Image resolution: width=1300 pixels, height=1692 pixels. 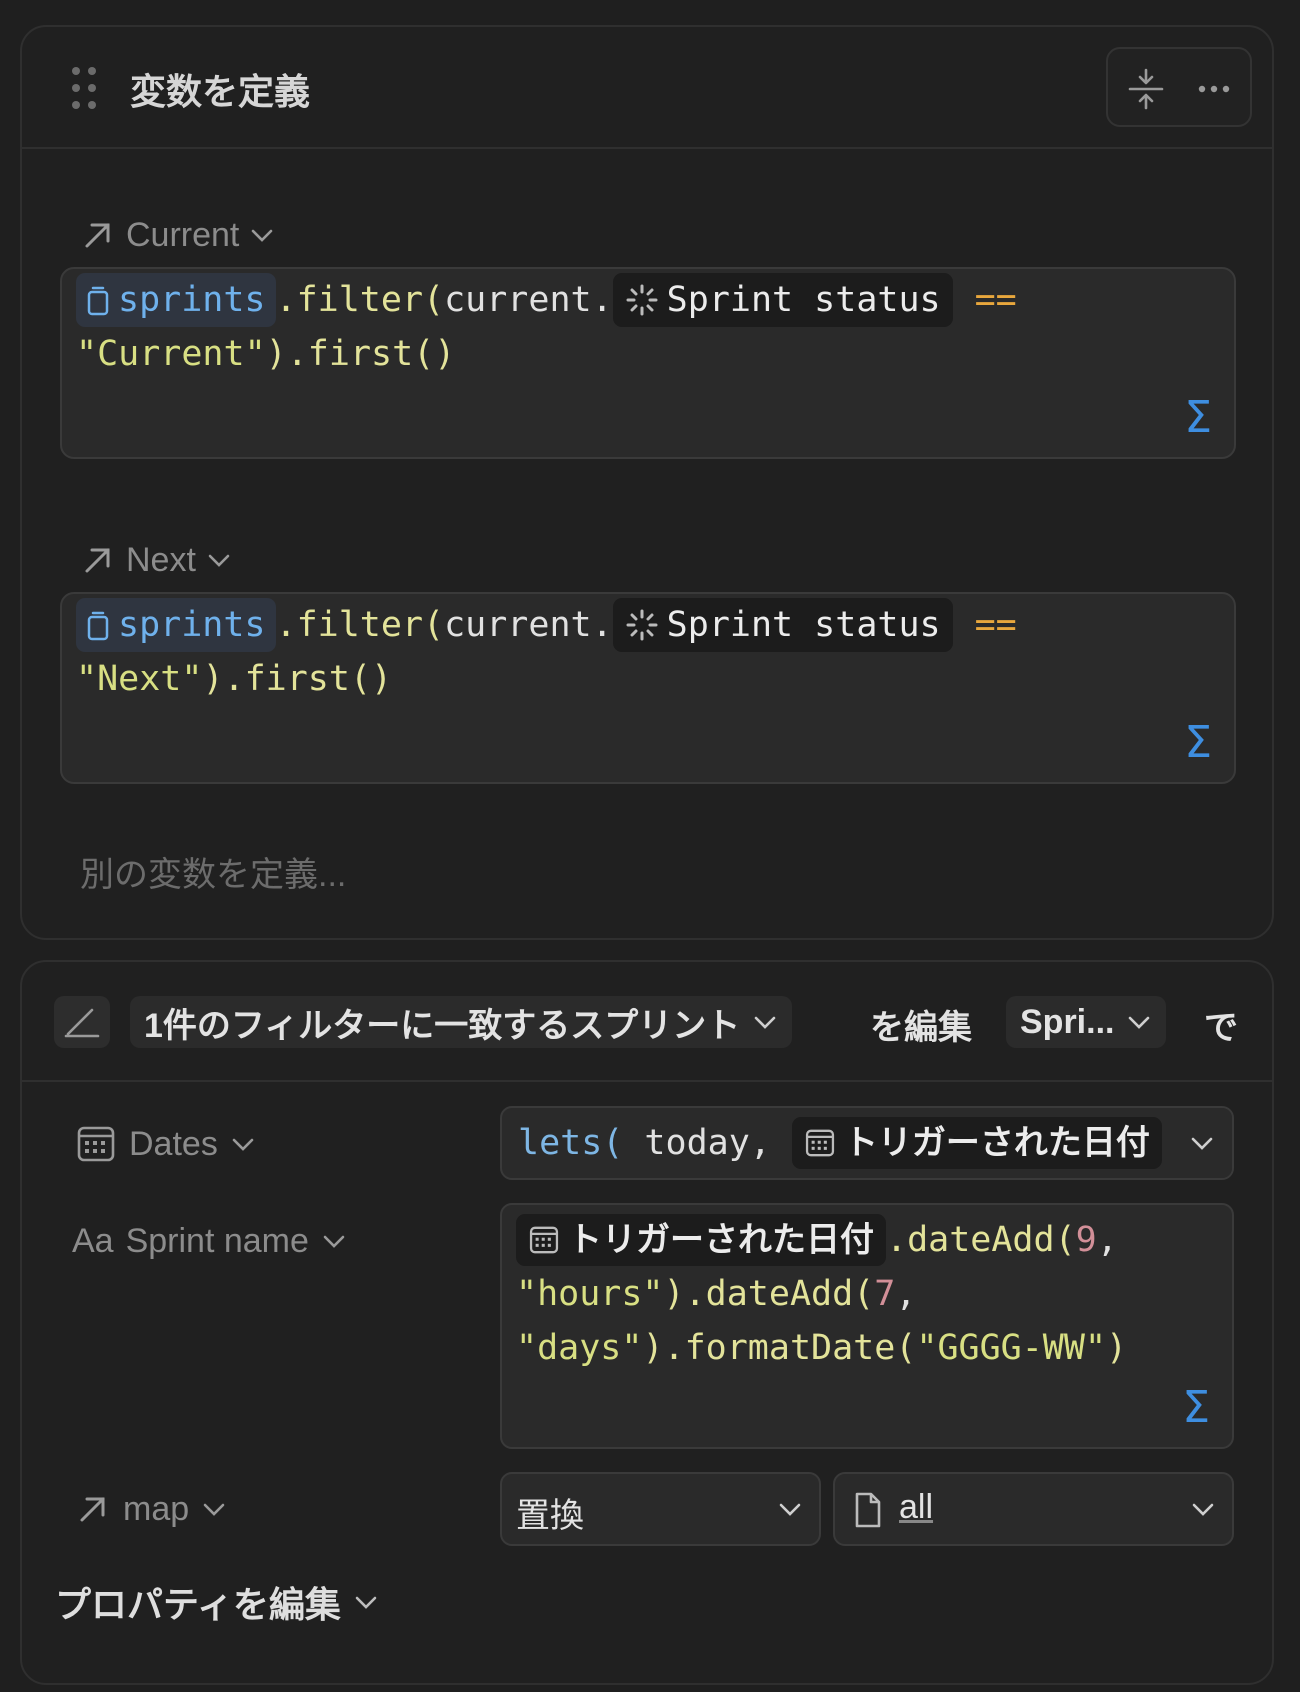 I want to click on variable-name-next: Next, so click(x=156, y=560).